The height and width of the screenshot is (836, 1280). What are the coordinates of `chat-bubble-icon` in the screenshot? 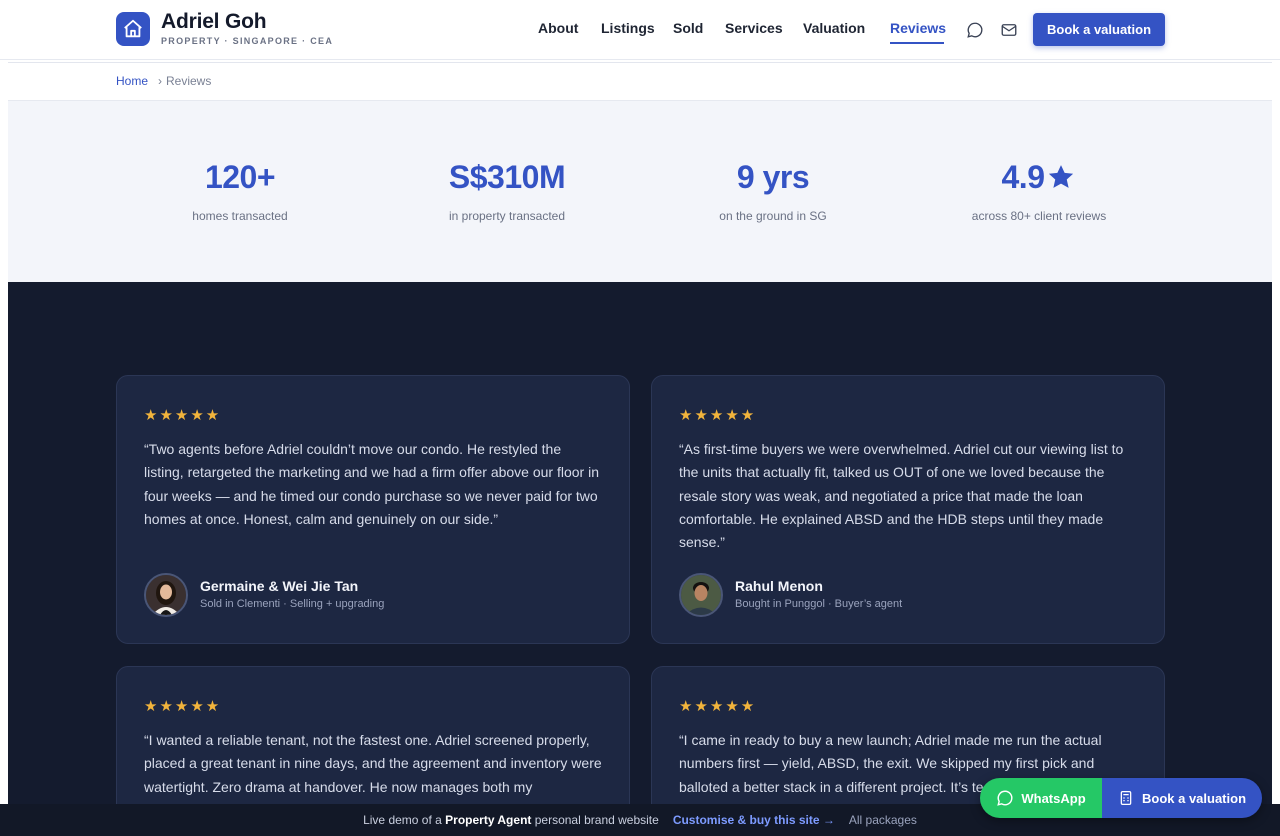 It's located at (975, 30).